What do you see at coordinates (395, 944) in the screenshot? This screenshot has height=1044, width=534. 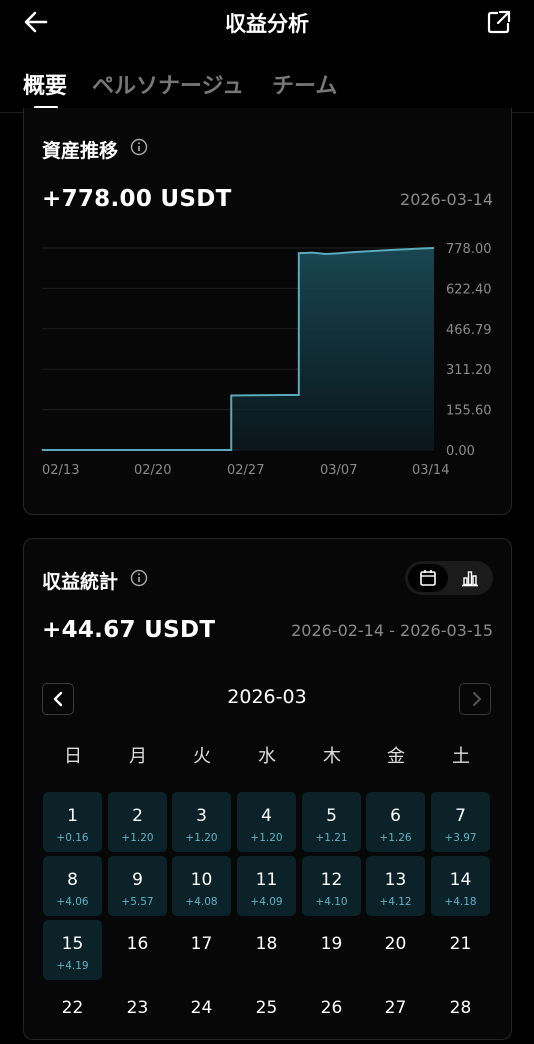 I see `day-number: 20` at bounding box center [395, 944].